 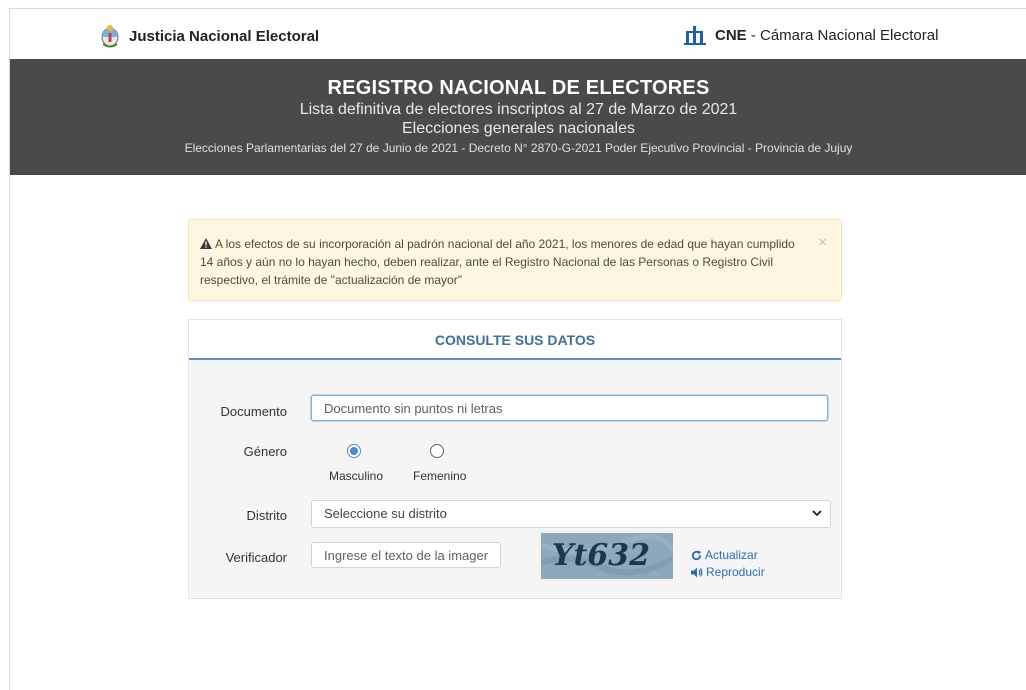 I want to click on election-type: Elecciones generales nacionales, so click(x=518, y=128).